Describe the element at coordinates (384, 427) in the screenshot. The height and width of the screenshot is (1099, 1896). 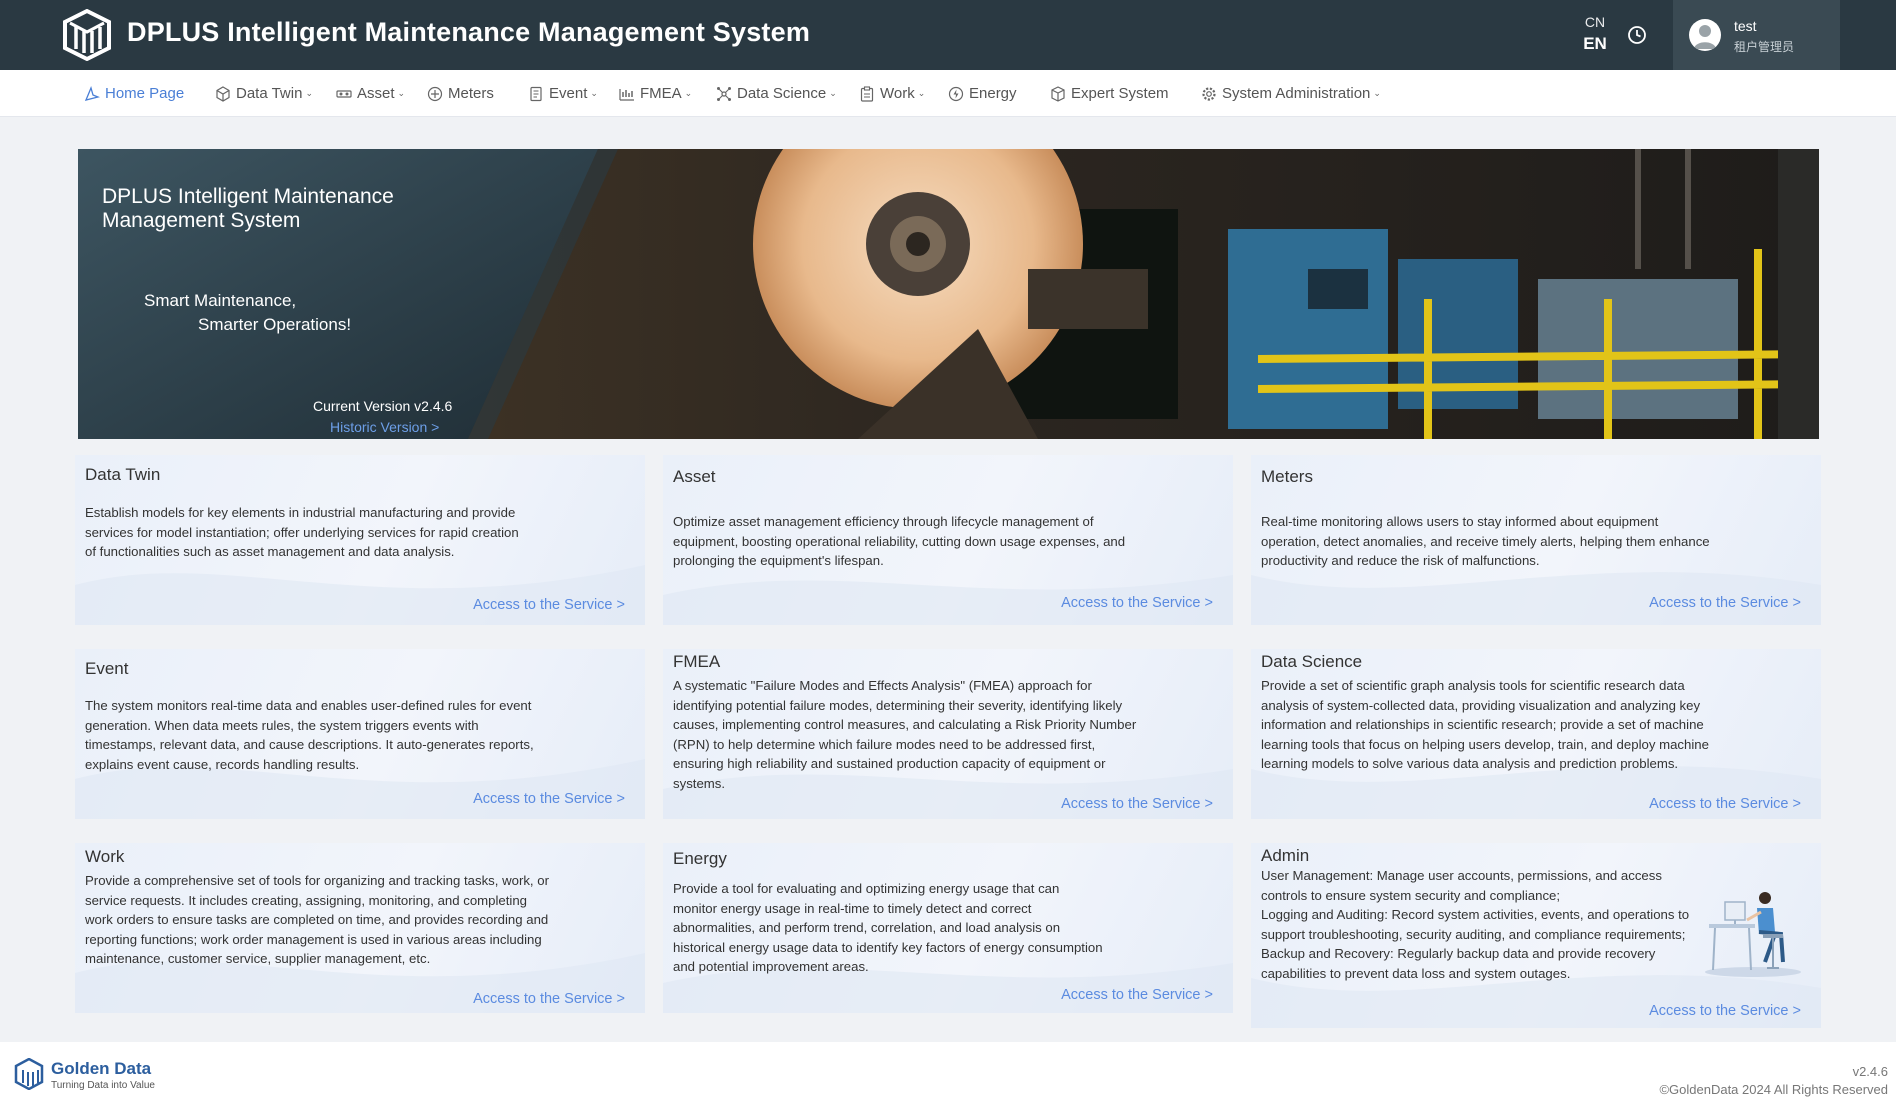
I see `historic-version-link: Historic Version >` at that location.